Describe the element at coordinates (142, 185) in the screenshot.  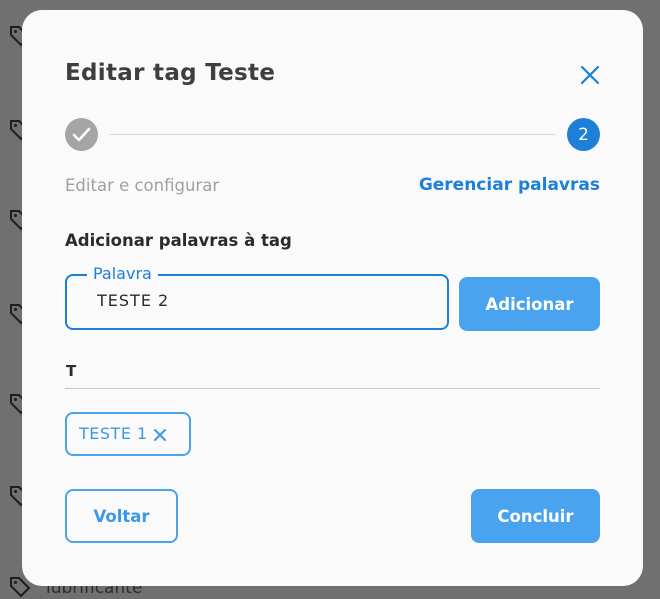
I see `step-1-label: Editar e configurar` at that location.